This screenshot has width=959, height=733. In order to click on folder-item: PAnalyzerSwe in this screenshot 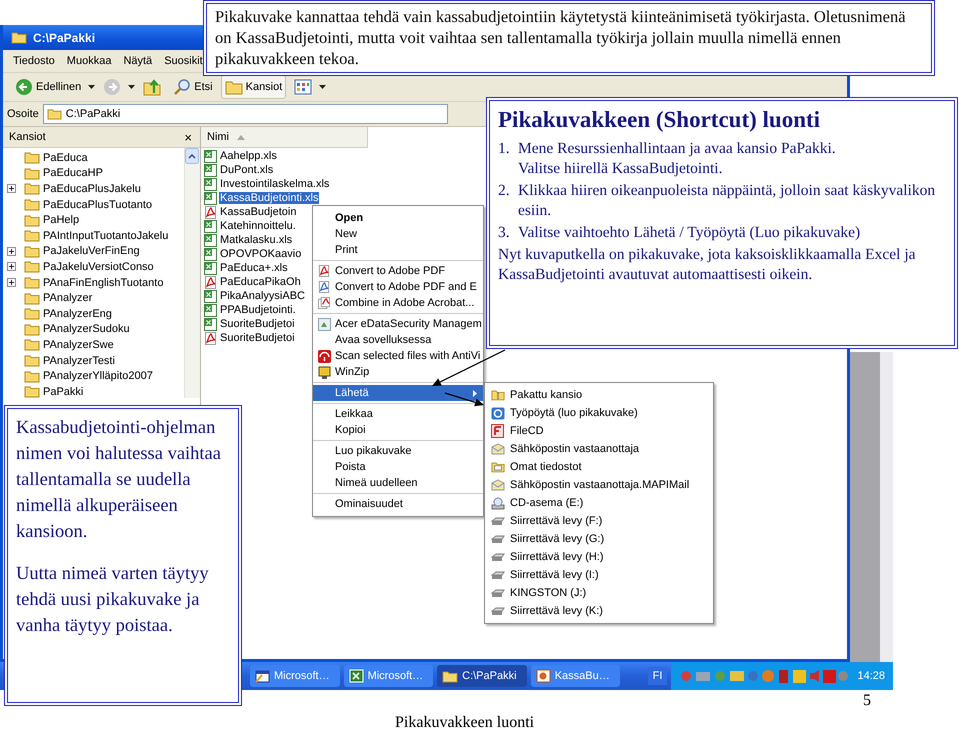, I will do `click(78, 344)`.